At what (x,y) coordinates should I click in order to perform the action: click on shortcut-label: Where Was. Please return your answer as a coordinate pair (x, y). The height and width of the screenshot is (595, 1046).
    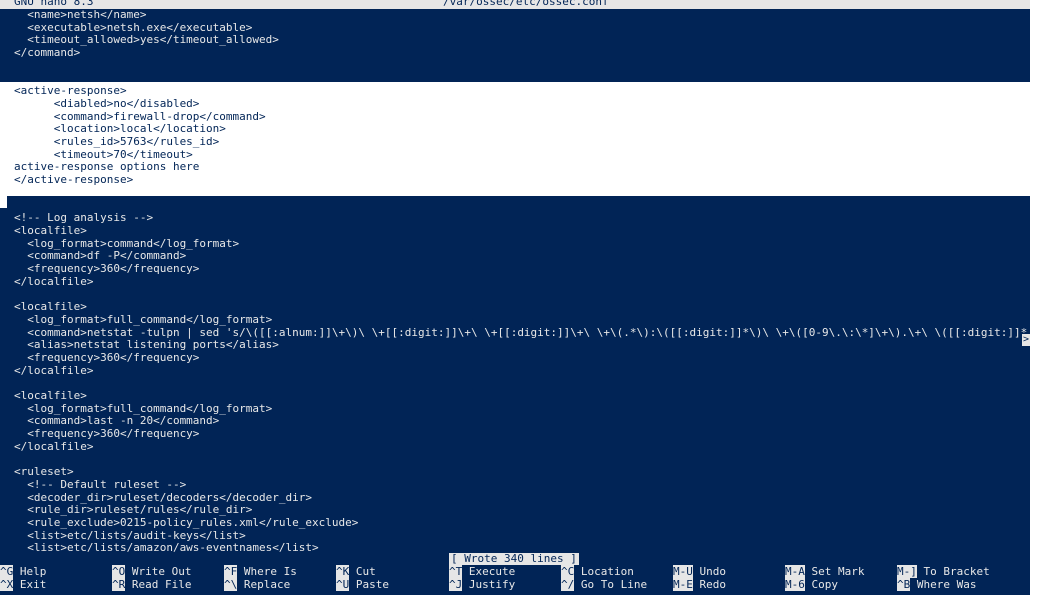
    Looking at the image, I should click on (946, 584).